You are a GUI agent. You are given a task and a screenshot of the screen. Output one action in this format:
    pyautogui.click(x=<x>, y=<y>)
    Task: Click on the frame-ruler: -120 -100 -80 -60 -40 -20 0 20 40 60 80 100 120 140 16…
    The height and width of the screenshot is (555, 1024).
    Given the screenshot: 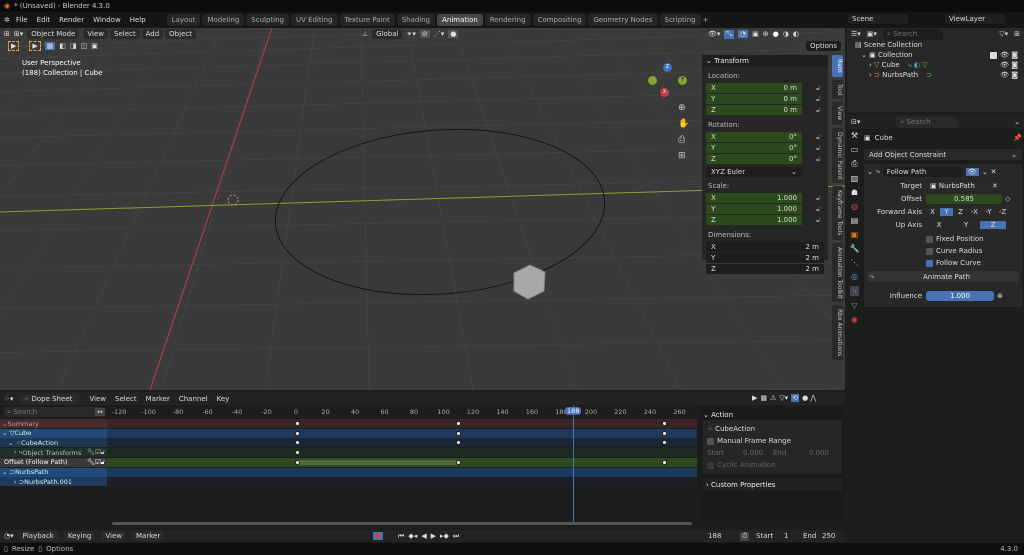 What is the action you would take?
    pyautogui.click(x=402, y=413)
    